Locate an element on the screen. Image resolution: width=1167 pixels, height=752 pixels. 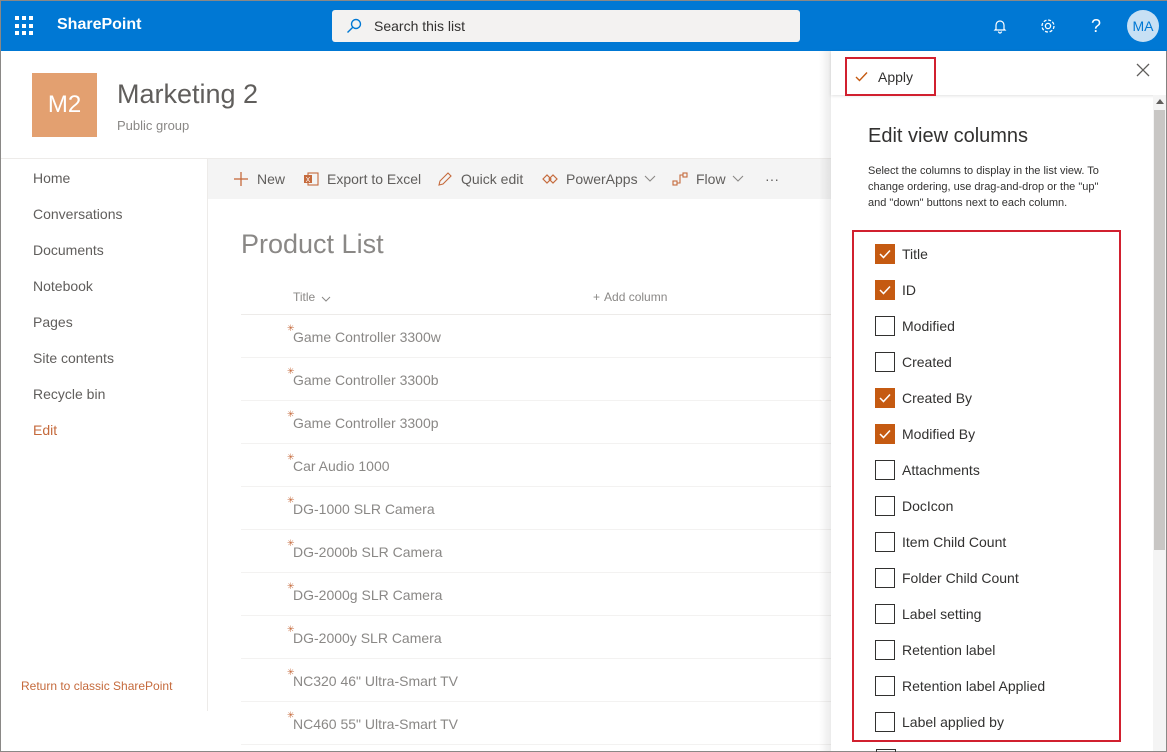
suite-bar: SharePoint ? MA is located at coordinates (584, 26).